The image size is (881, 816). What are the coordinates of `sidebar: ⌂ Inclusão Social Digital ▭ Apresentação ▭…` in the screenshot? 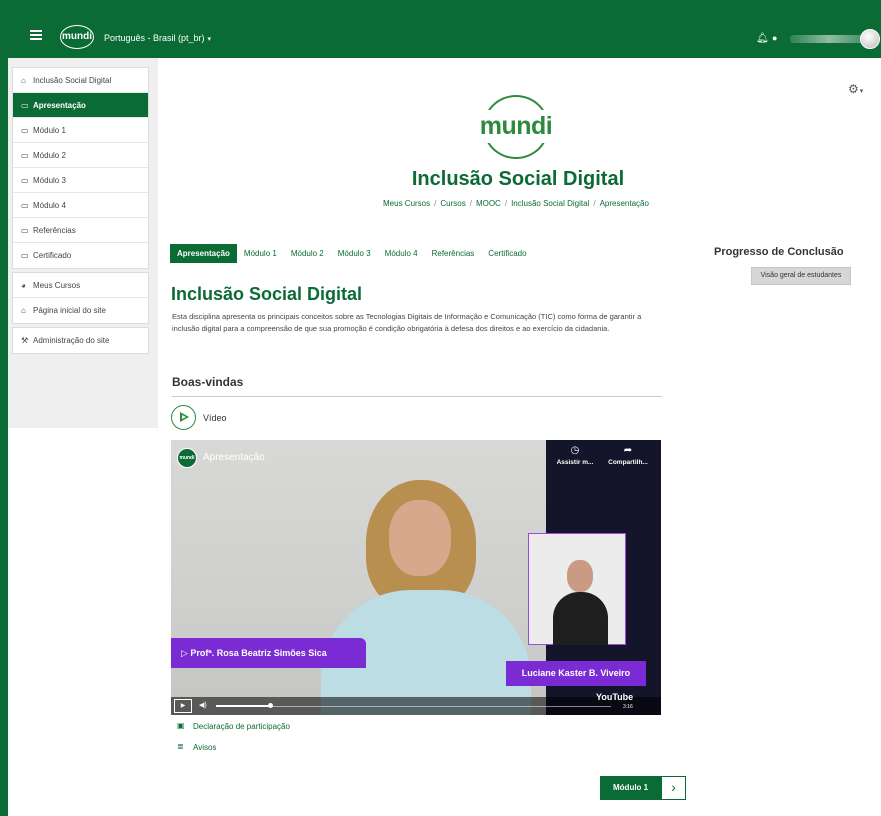 It's located at (80, 212).